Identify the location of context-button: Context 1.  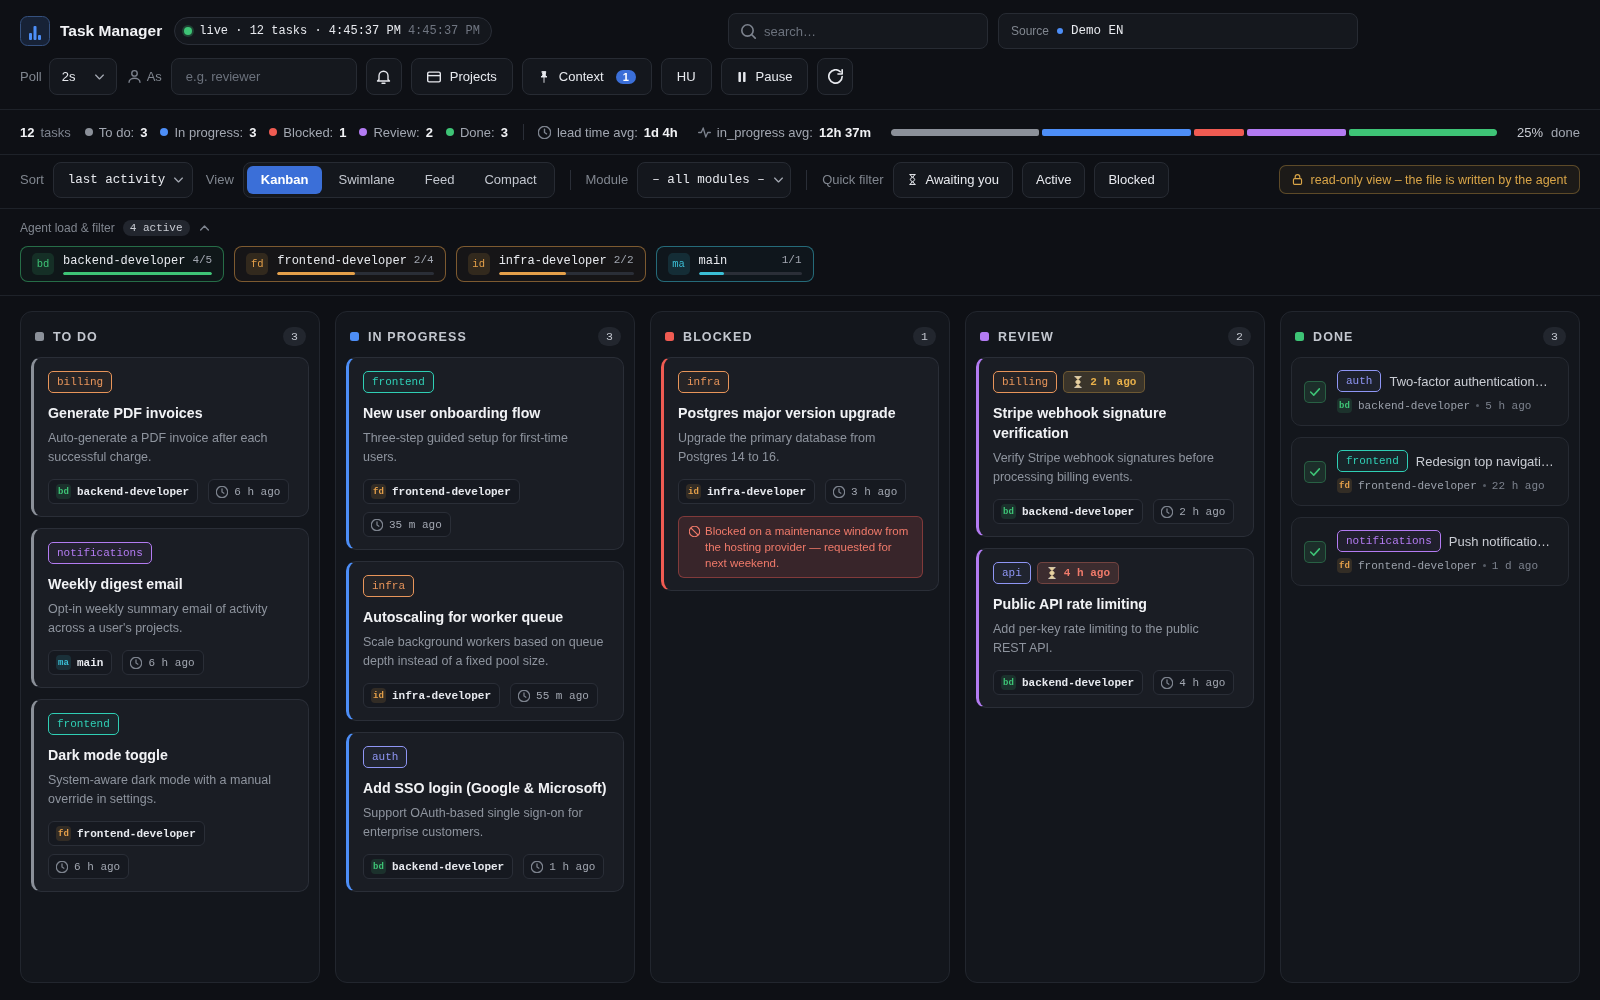
(586, 76).